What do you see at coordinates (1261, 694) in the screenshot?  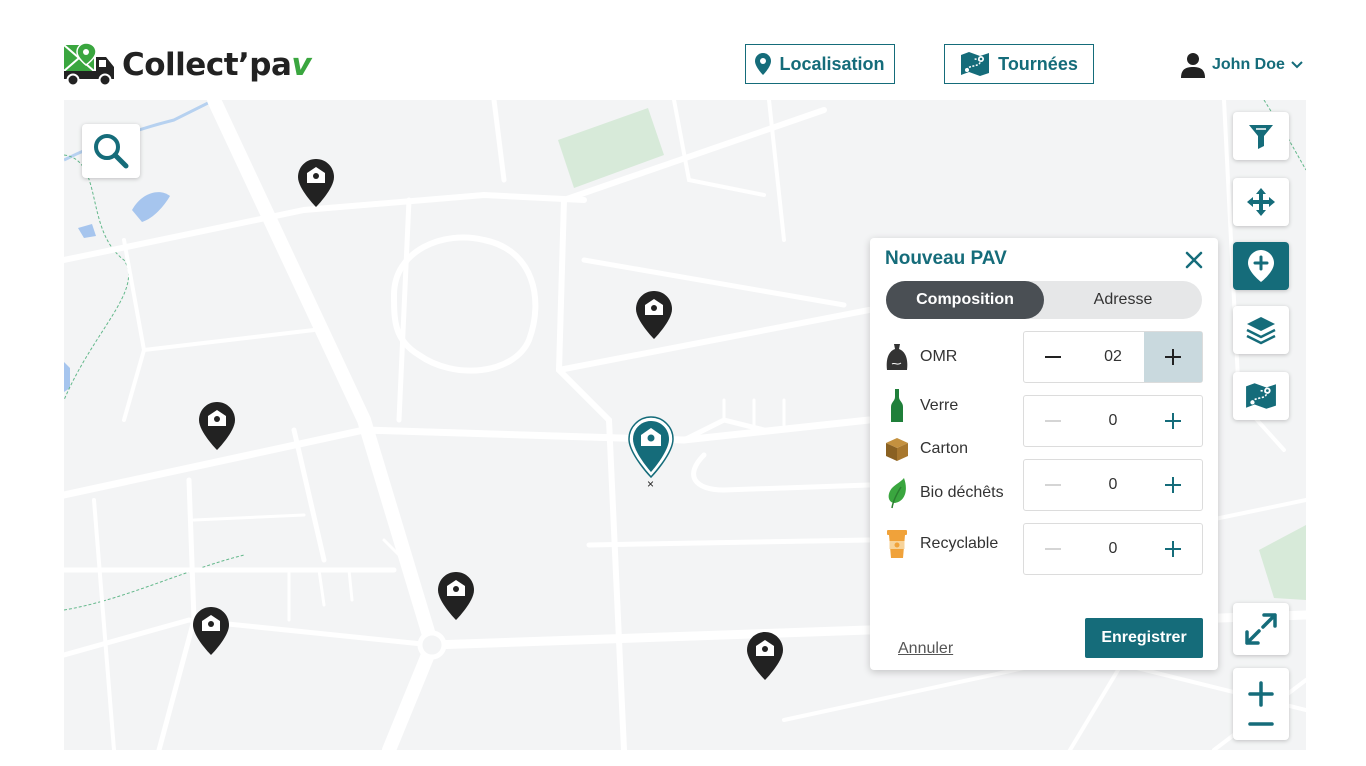 I see `zoom-in-icon` at bounding box center [1261, 694].